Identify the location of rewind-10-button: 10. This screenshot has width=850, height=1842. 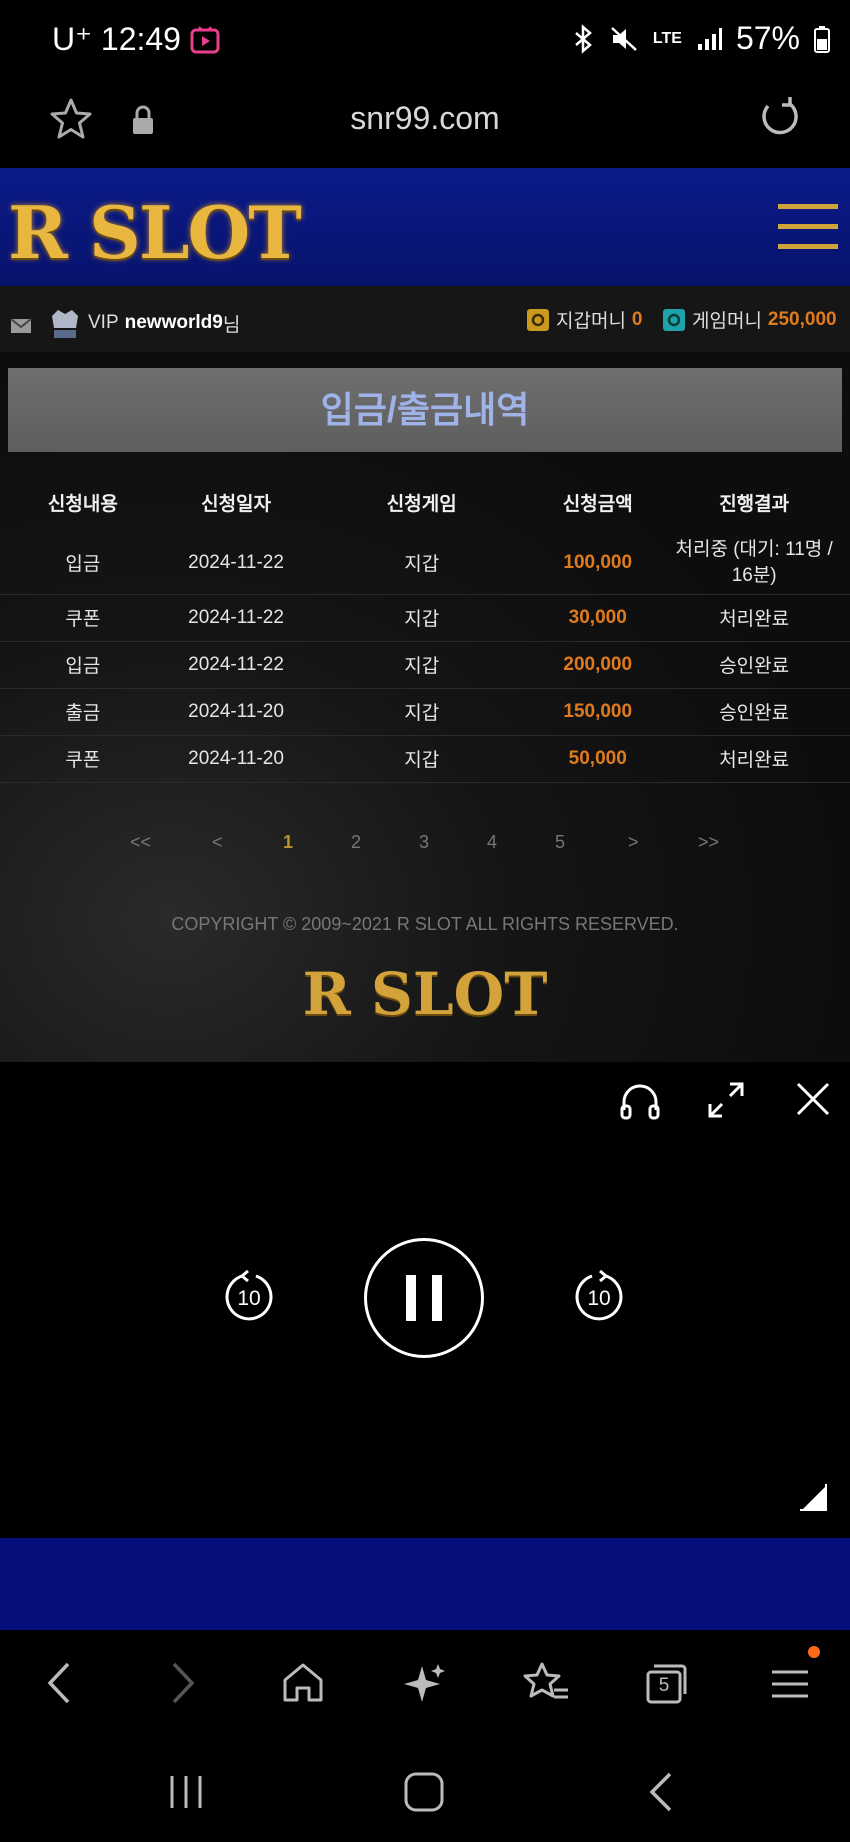
(249, 1297).